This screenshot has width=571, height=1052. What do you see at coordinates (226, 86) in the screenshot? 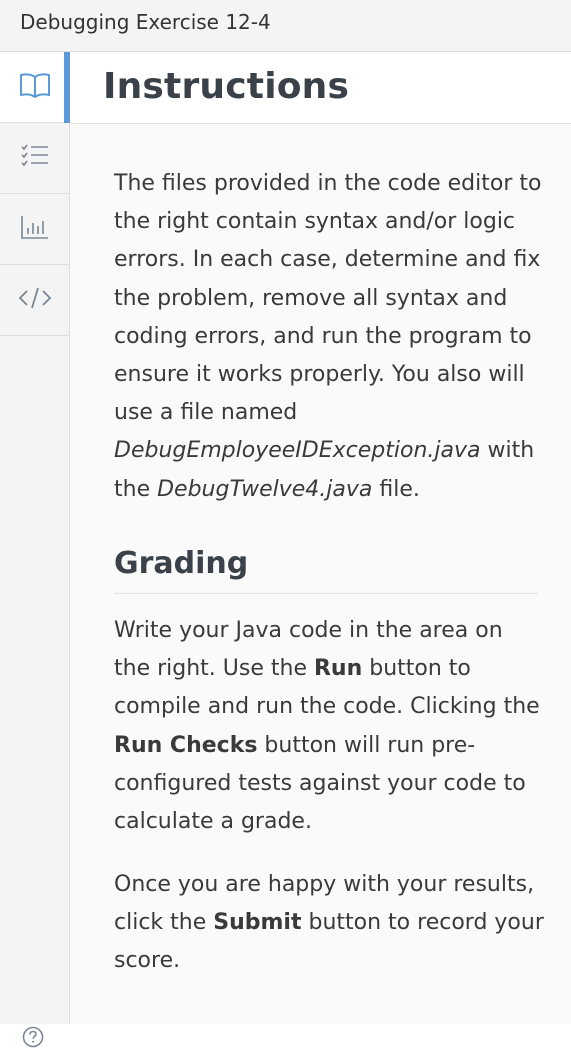
I see `page-title: Instructions` at bounding box center [226, 86].